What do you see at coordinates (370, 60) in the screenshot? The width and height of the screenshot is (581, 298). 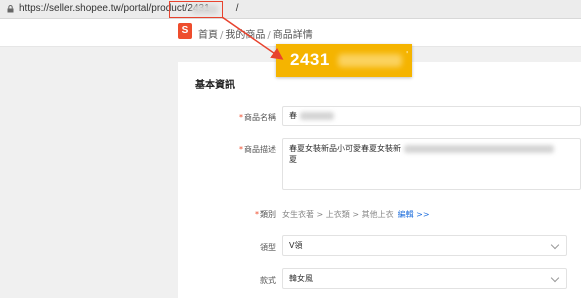 I see `product-id-redacted` at bounding box center [370, 60].